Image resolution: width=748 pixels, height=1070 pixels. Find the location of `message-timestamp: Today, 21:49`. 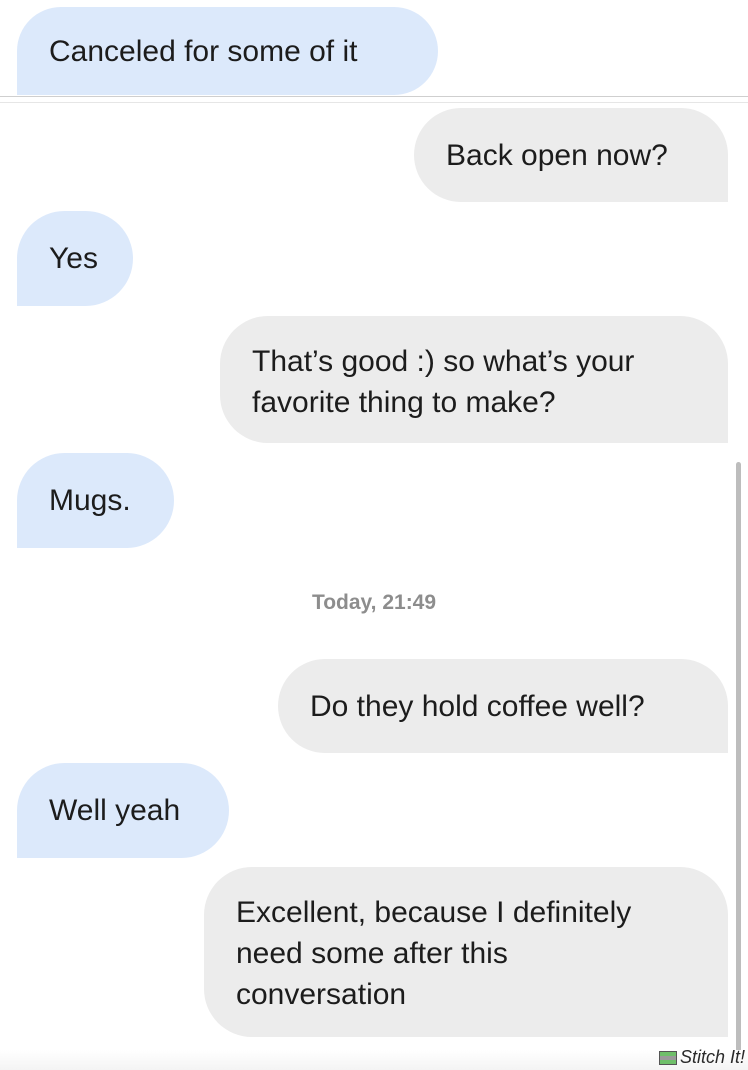

message-timestamp: Today, 21:49 is located at coordinates (374, 602).